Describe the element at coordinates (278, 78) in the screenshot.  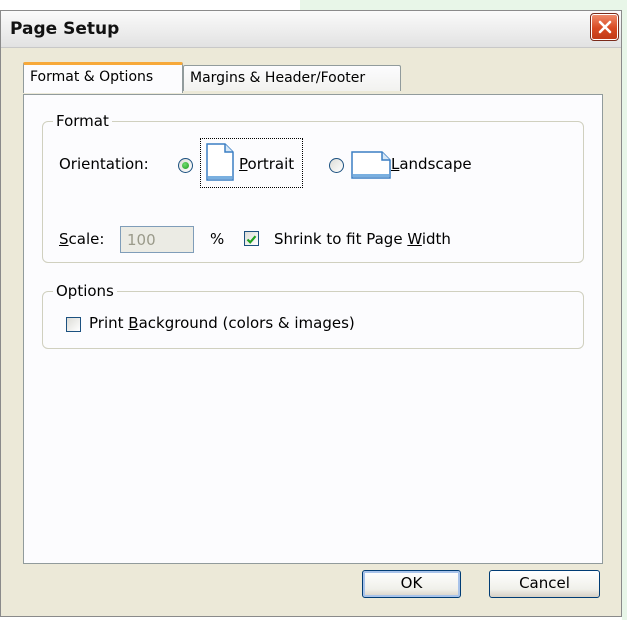
I see `tab-margins-header-footer-label: Margins & Header/Footer` at that location.